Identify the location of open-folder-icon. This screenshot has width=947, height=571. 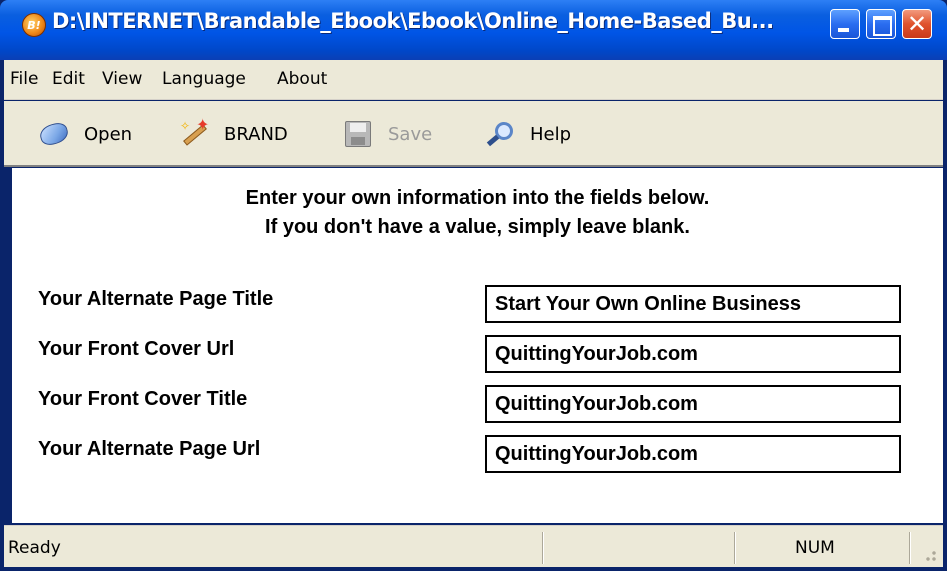
(54, 134).